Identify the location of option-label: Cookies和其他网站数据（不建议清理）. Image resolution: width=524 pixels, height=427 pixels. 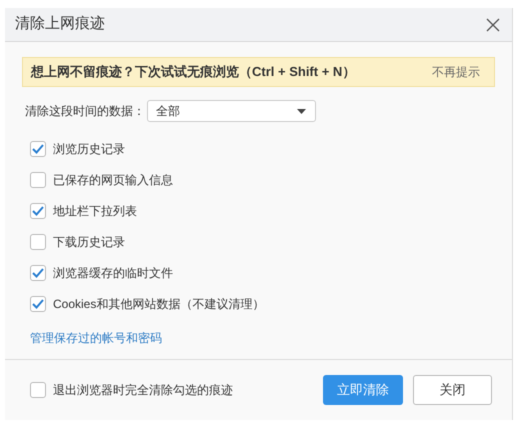
(158, 304).